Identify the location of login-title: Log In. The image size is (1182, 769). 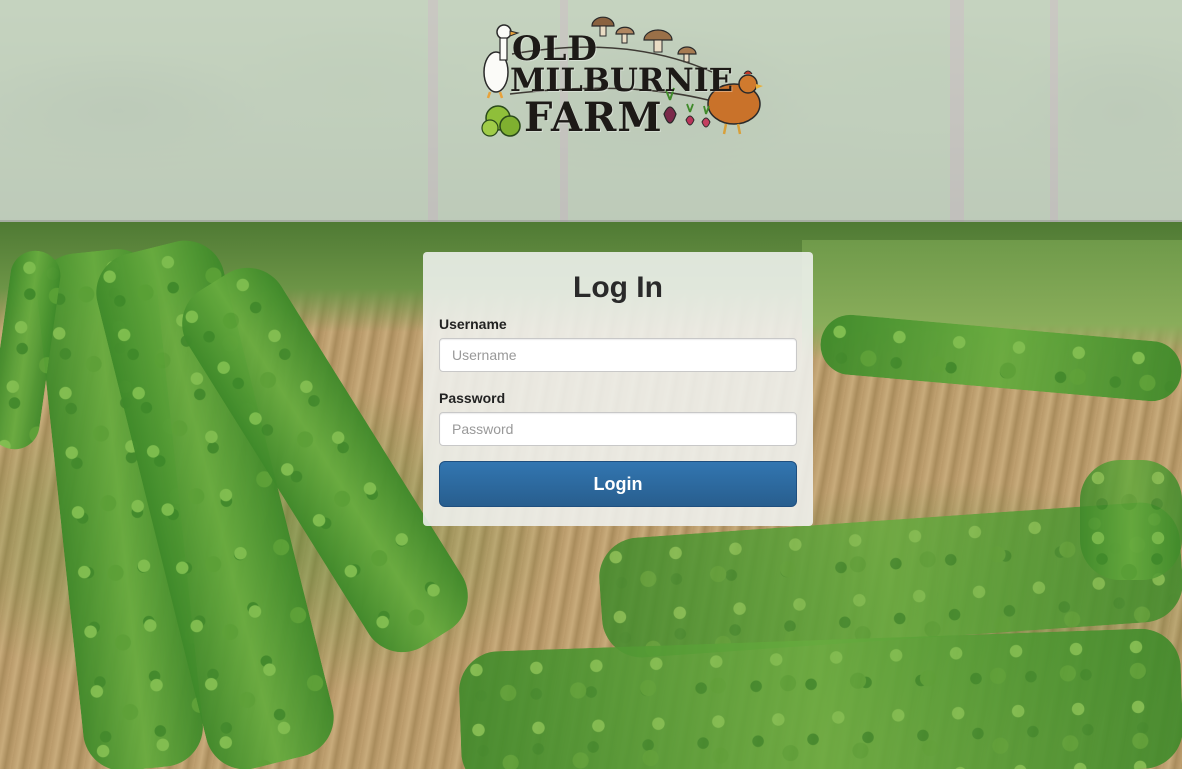
(618, 287).